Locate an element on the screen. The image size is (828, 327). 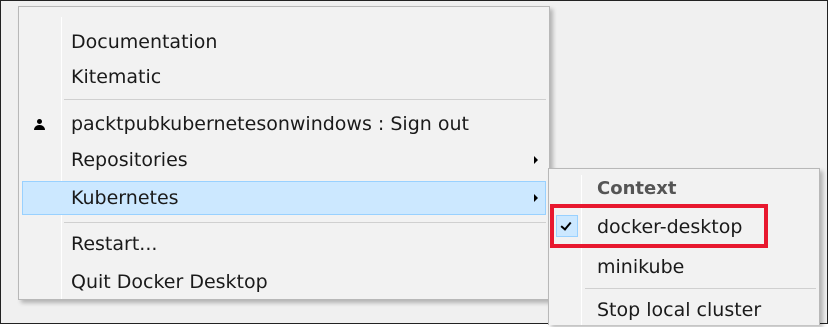
context-item-label: Stop local cluster is located at coordinates (679, 310).